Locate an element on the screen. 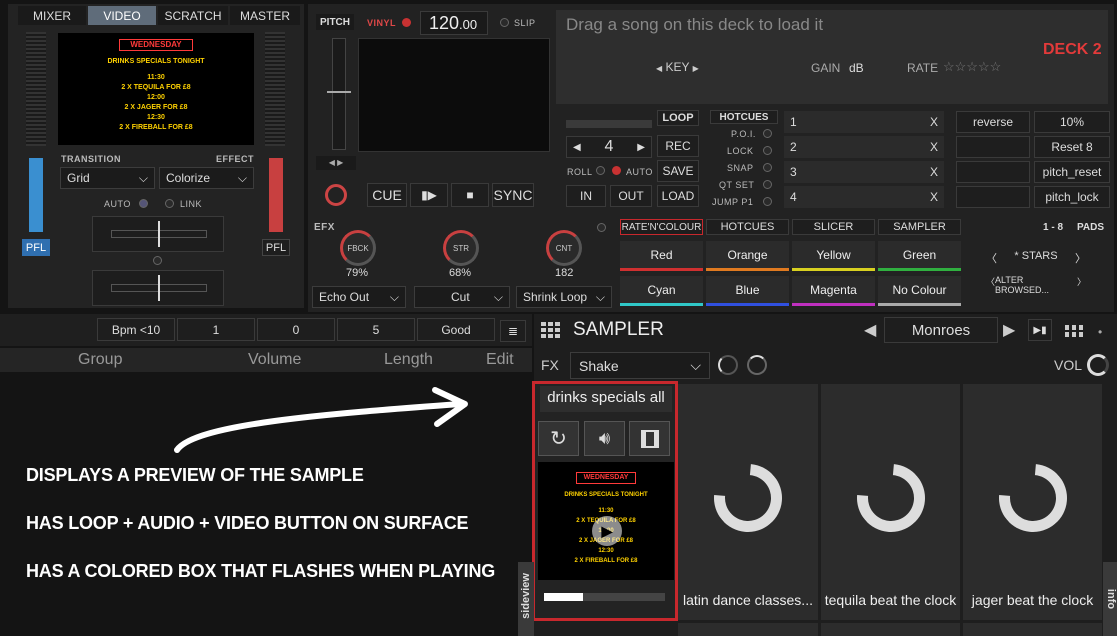  lock-toggle is located at coordinates (767, 150).